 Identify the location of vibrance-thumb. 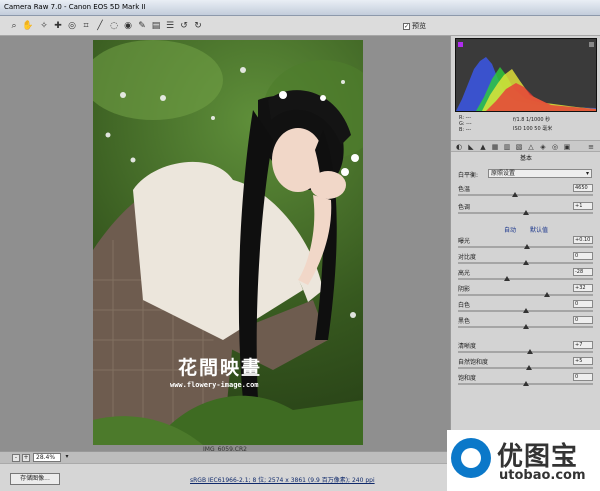
(528, 367).